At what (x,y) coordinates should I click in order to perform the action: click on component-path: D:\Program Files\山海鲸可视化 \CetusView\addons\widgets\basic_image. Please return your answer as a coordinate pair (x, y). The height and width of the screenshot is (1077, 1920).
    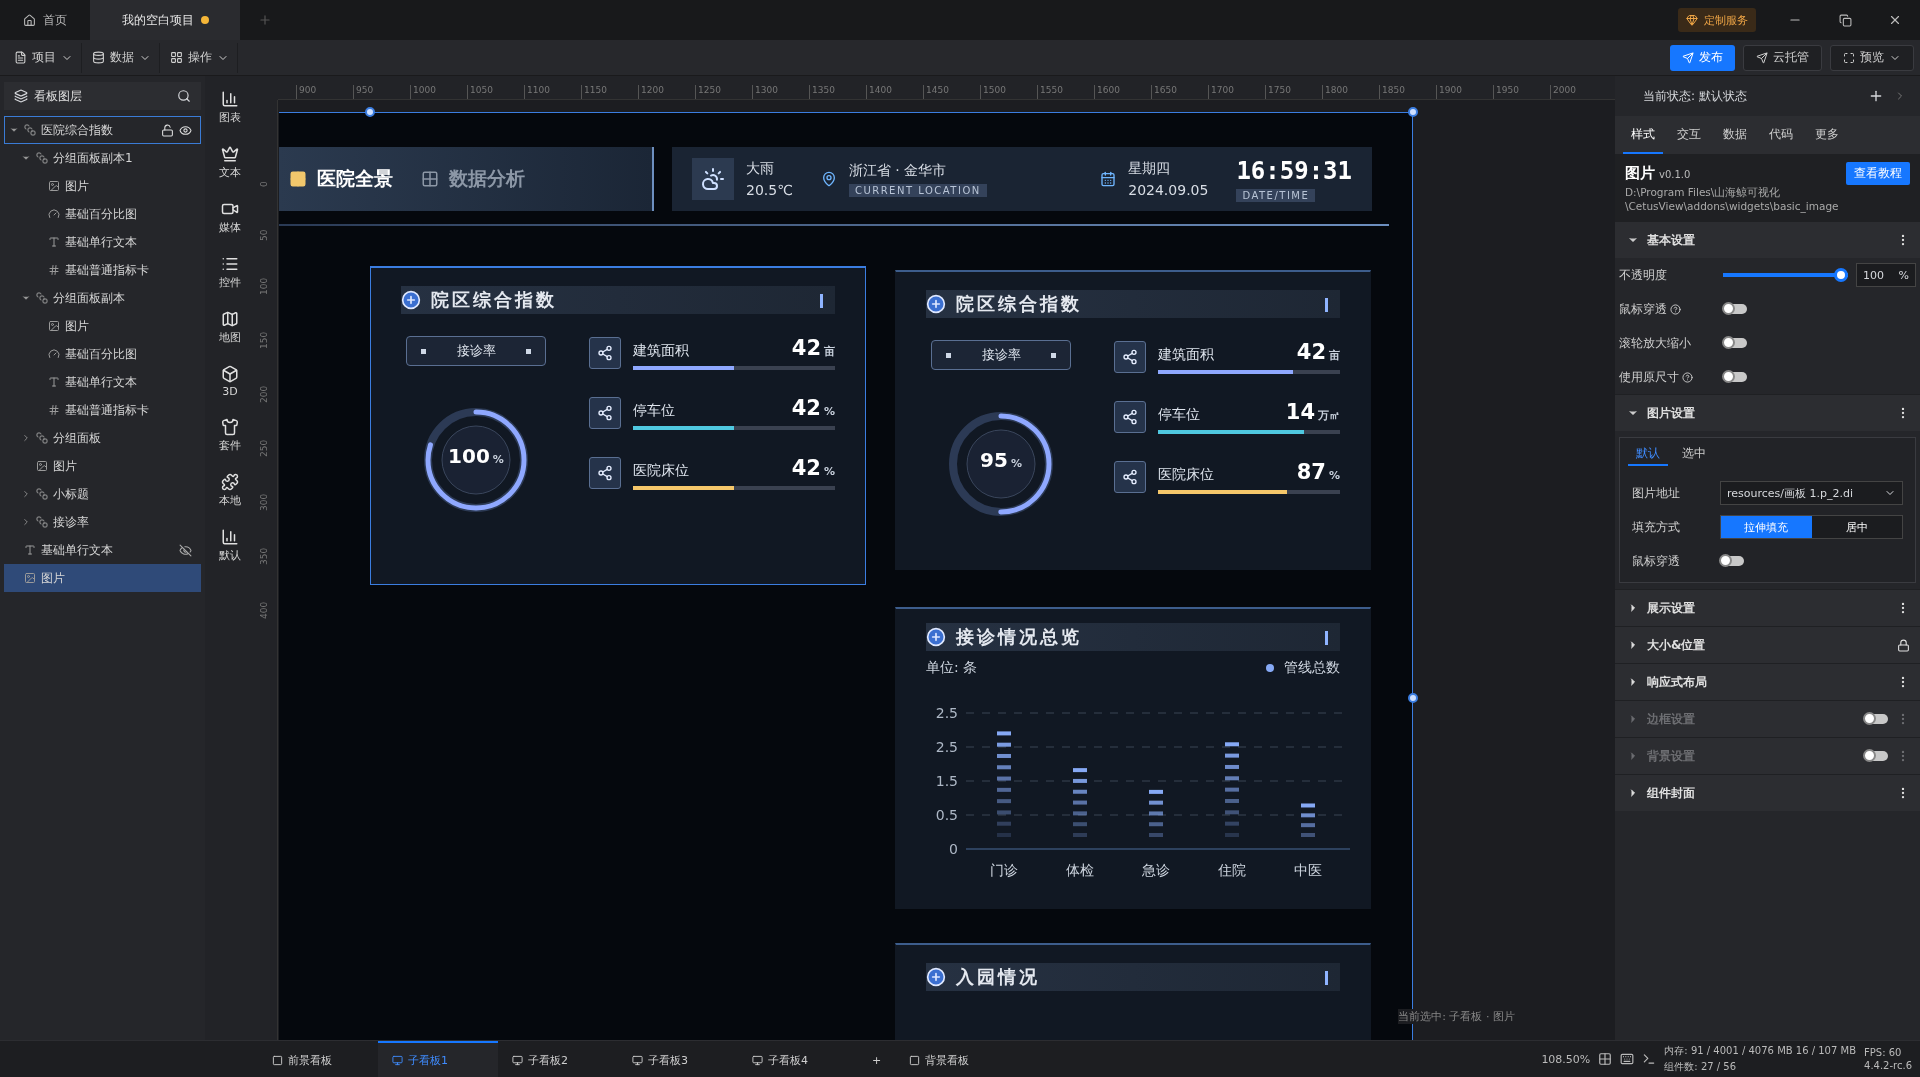
    Looking at the image, I should click on (1732, 200).